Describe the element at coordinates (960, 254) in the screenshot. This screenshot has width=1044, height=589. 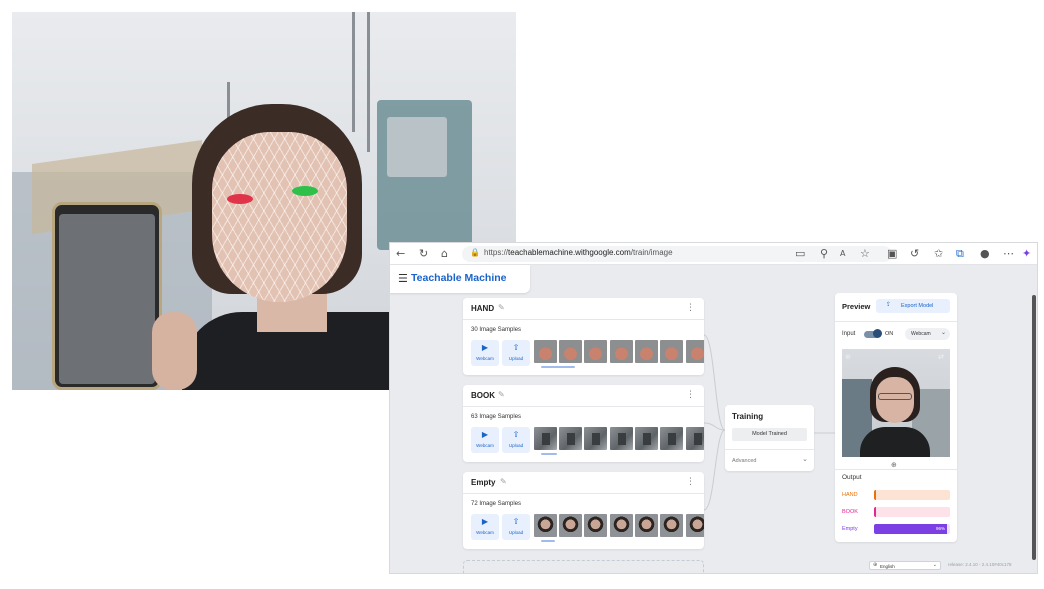
I see `collections-icon: ⧉` at that location.